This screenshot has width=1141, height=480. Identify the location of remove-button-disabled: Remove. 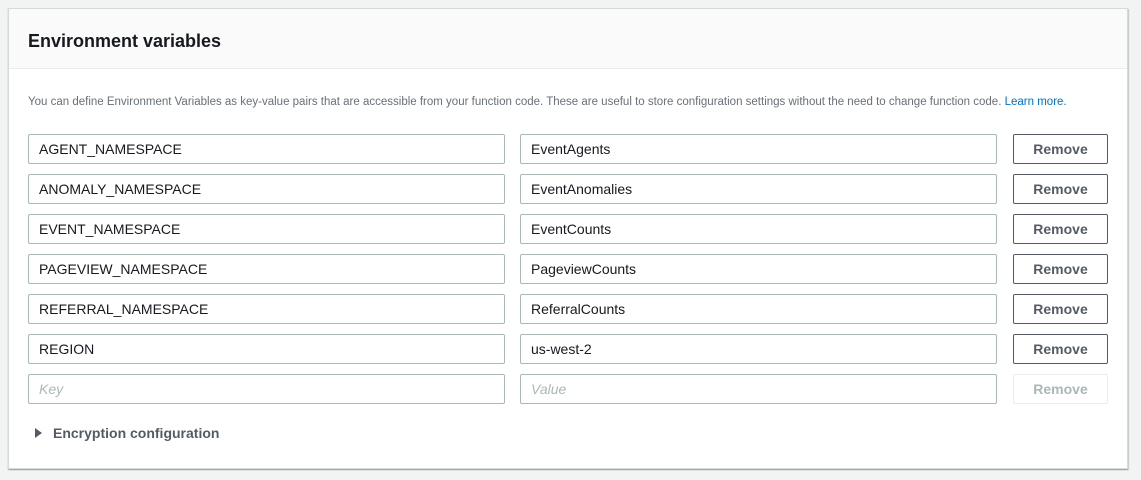
(1060, 389).